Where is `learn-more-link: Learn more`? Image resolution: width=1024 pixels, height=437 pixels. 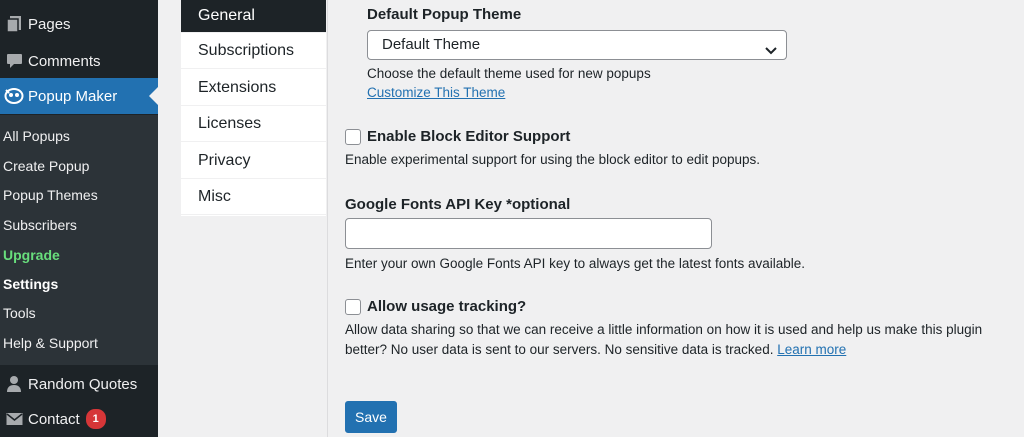 learn-more-link: Learn more is located at coordinates (811, 349).